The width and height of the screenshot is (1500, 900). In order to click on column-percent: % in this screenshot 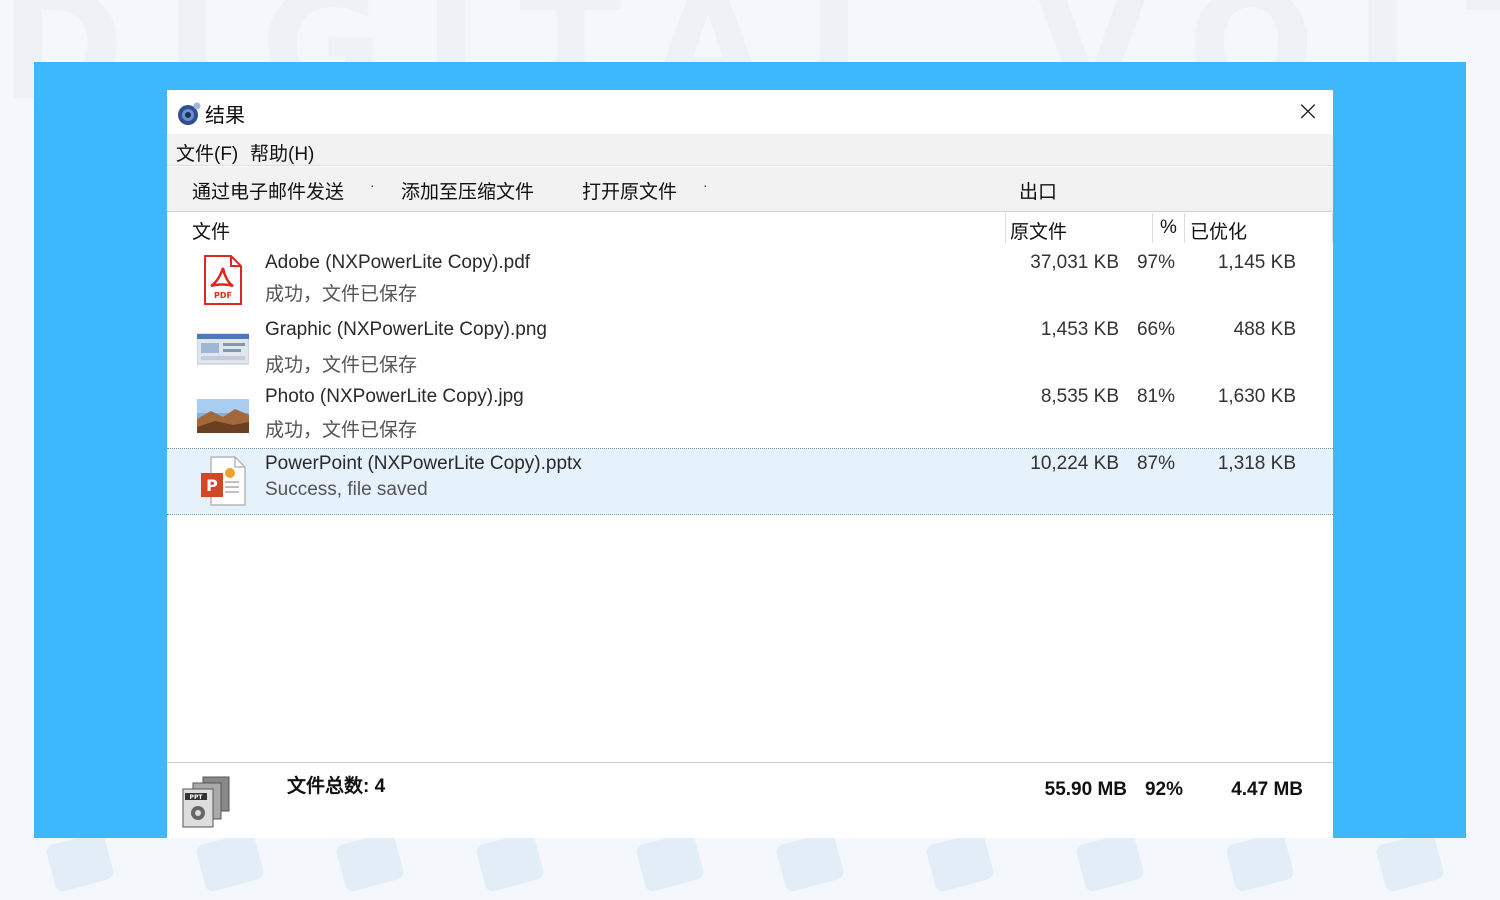, I will do `click(1168, 228)`.